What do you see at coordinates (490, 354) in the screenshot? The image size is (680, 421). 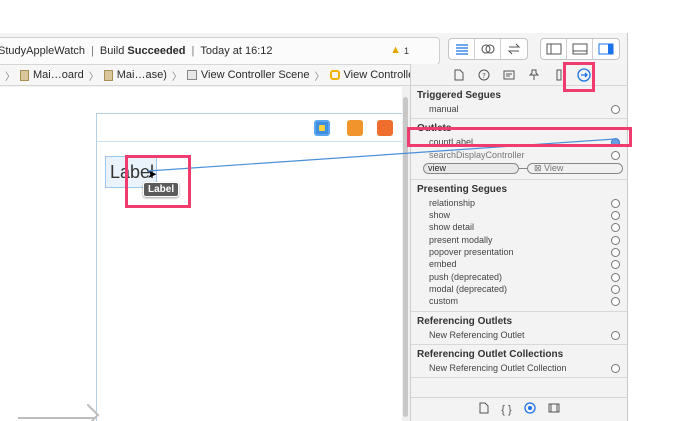 I see `referencing-outlet-collections-title: Referencing Outlet Collections` at bounding box center [490, 354].